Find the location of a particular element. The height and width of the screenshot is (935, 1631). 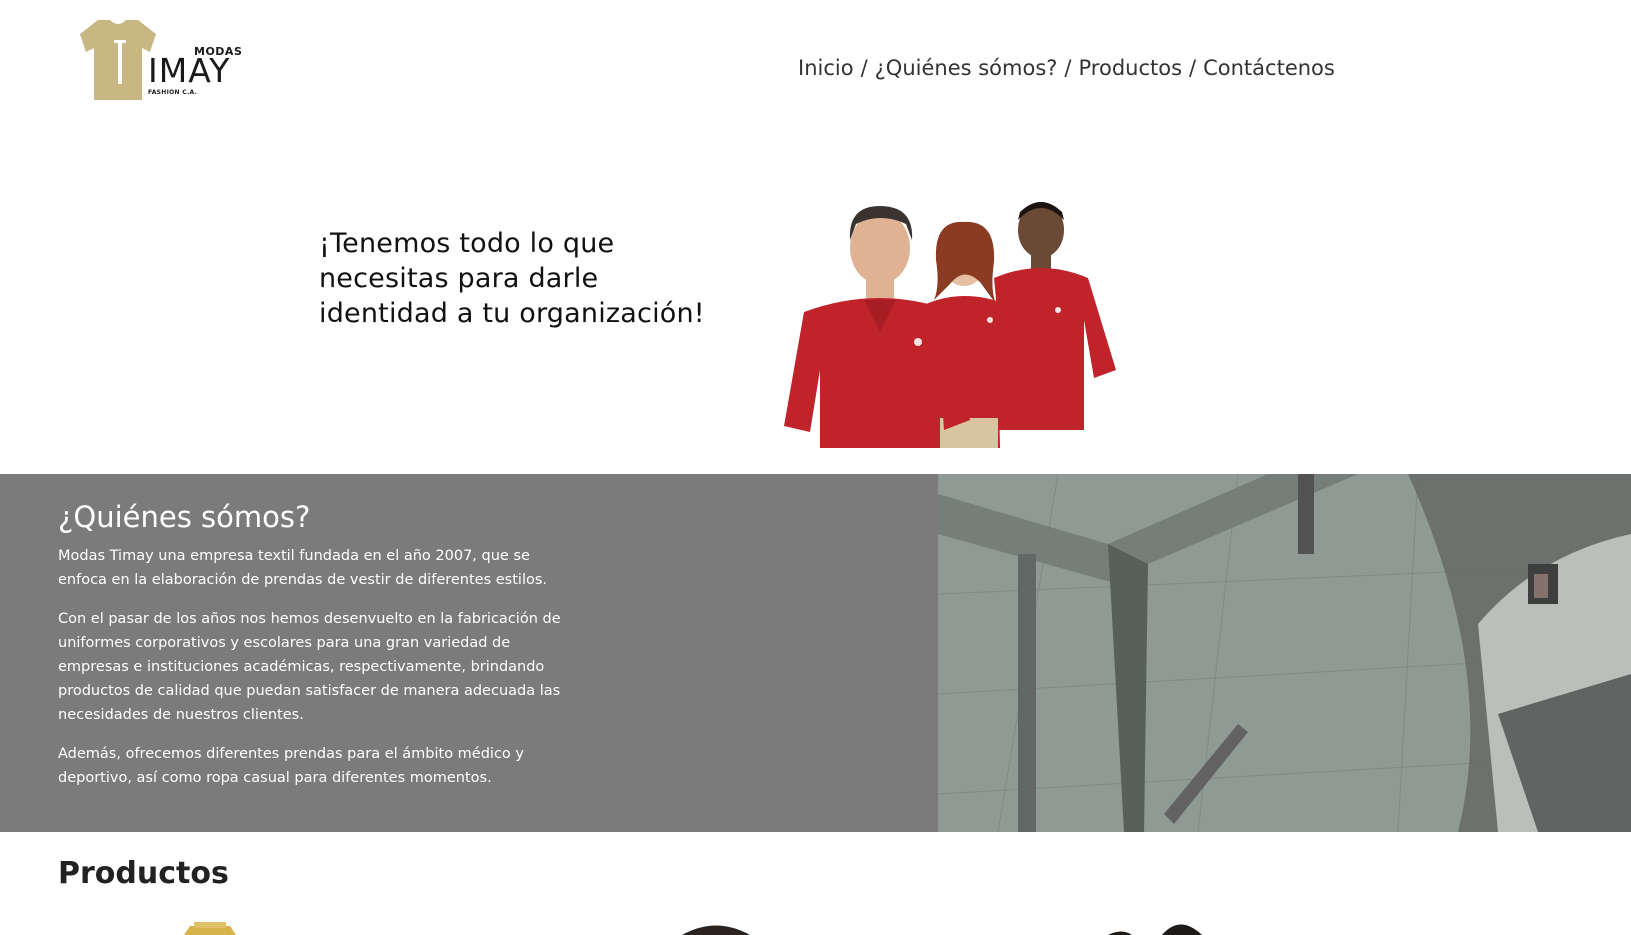

hero-people-image is located at coordinates (954, 324).